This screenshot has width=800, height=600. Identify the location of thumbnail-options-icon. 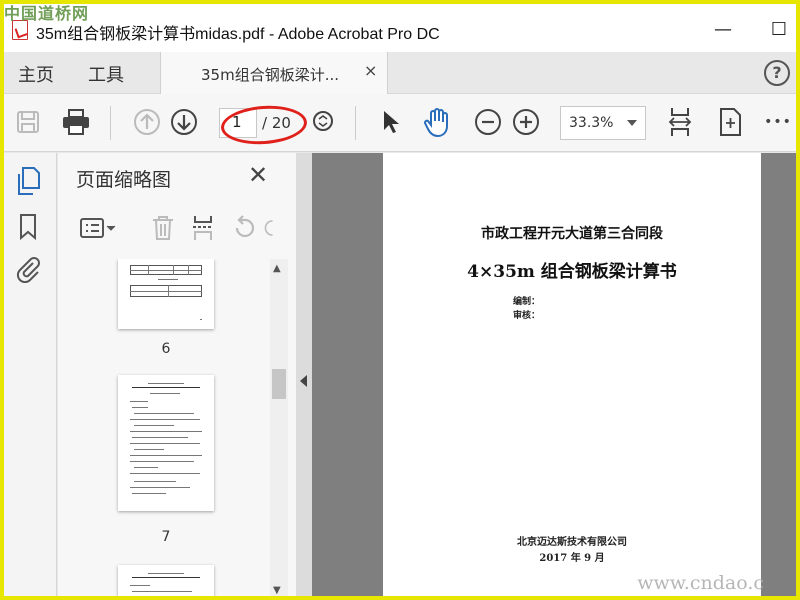
(98, 228).